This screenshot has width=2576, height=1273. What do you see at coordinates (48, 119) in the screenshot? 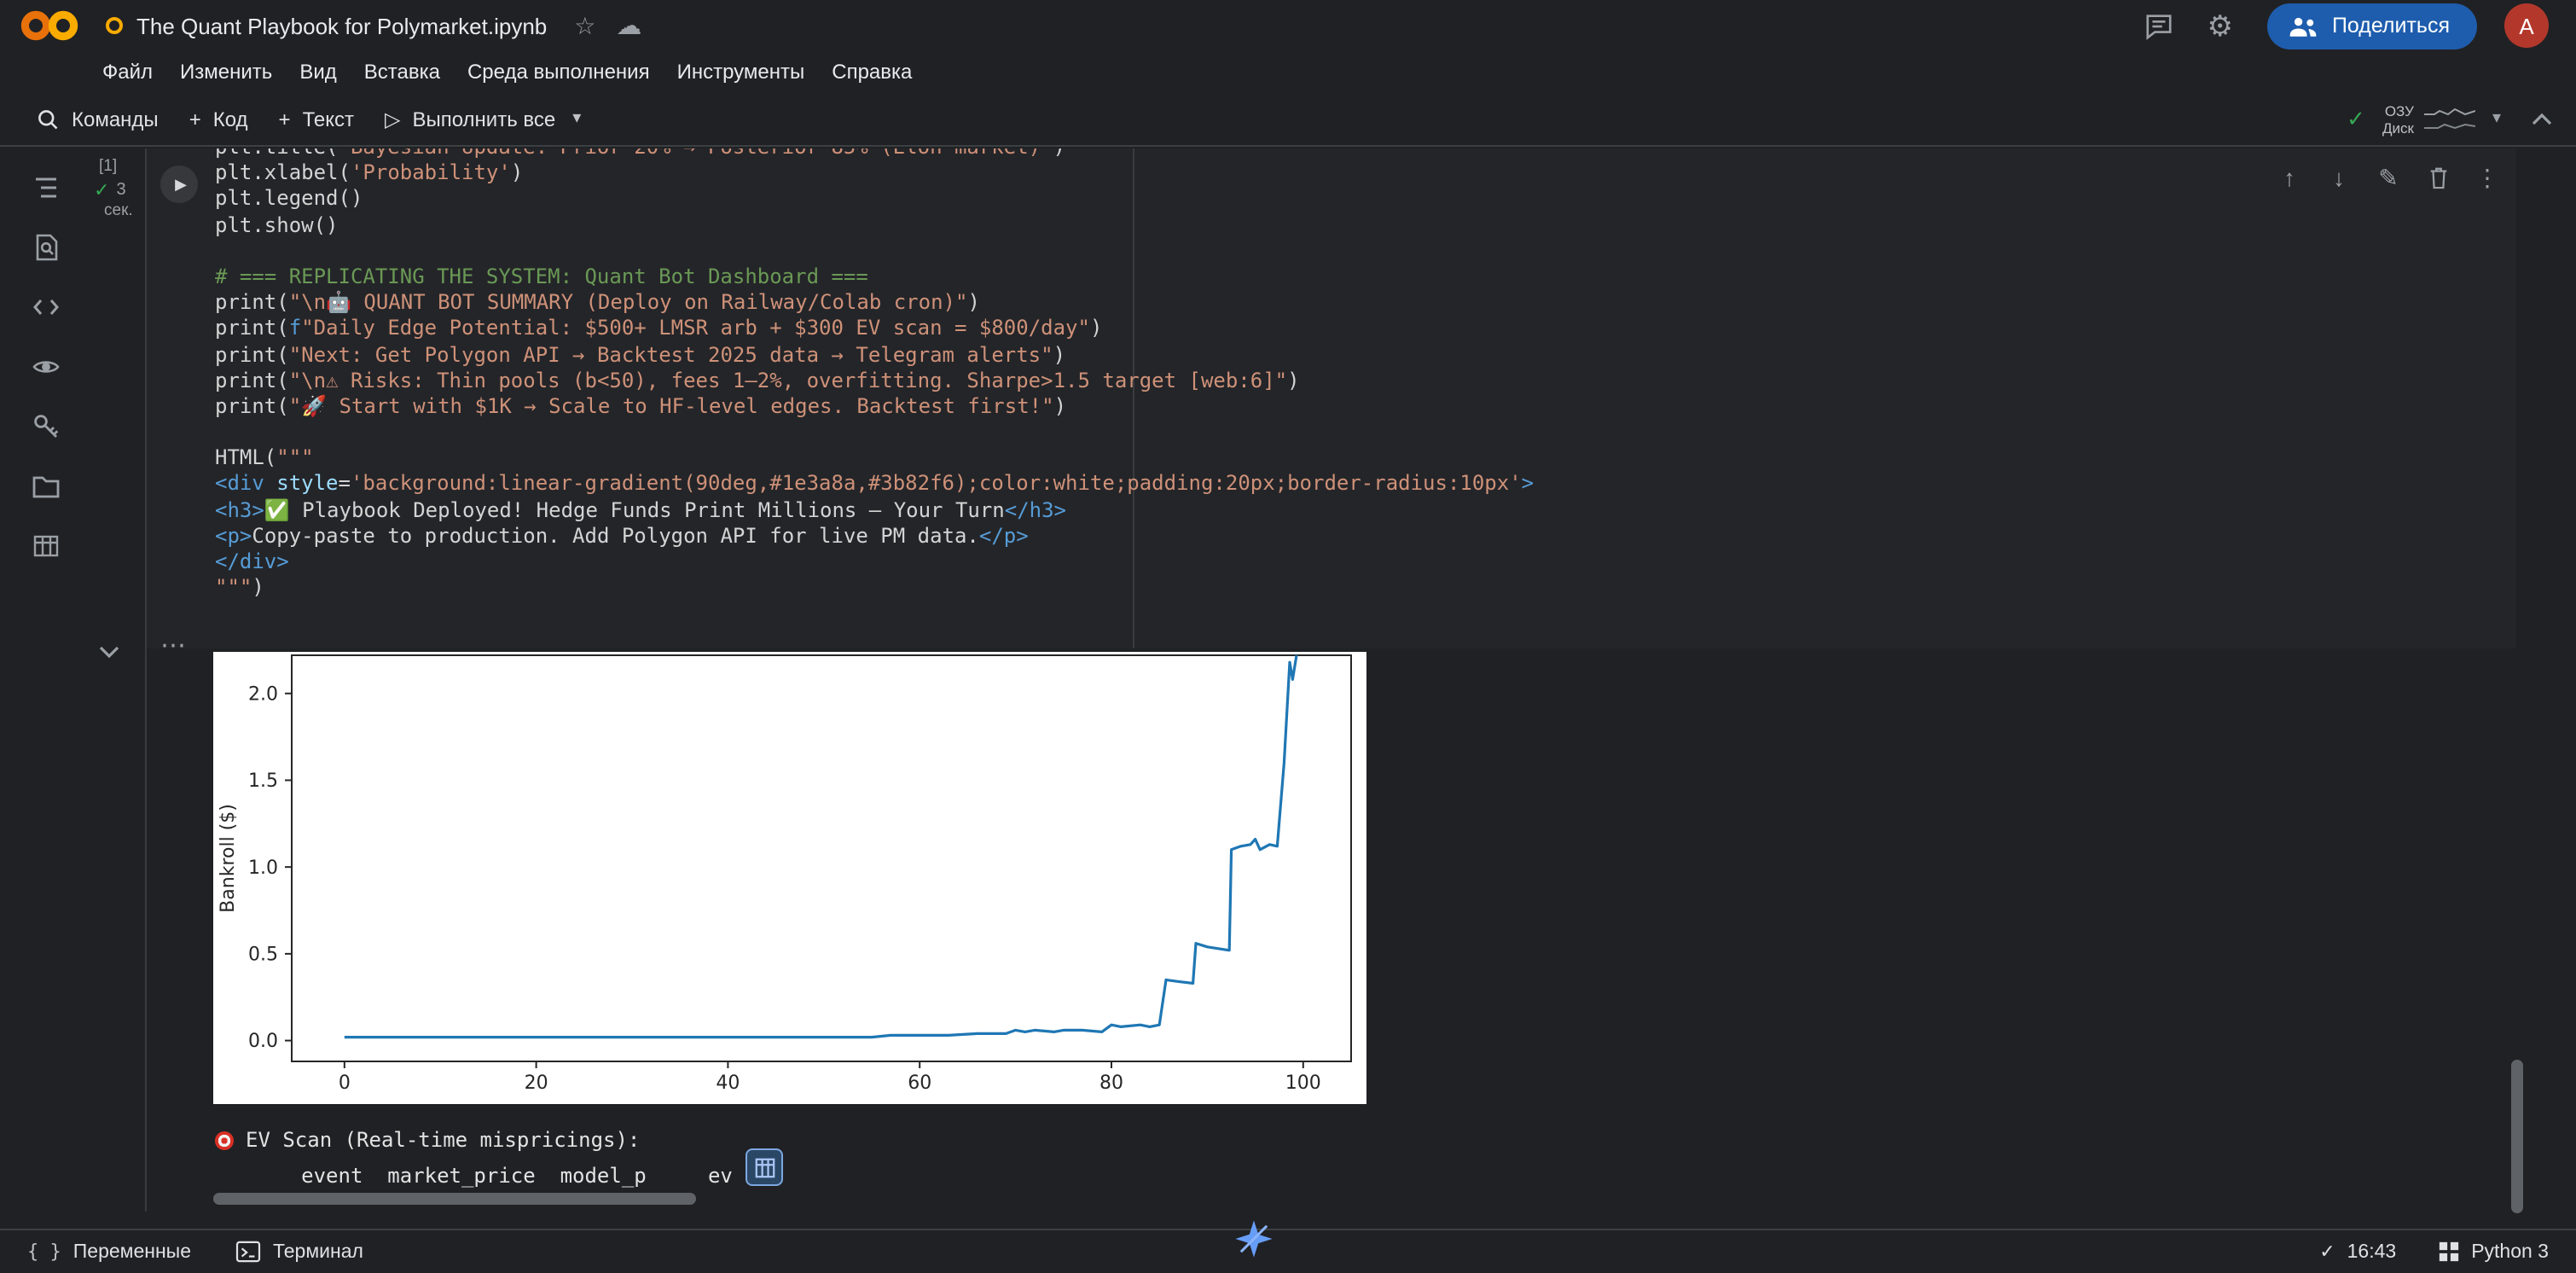
I see `search-icon` at bounding box center [48, 119].